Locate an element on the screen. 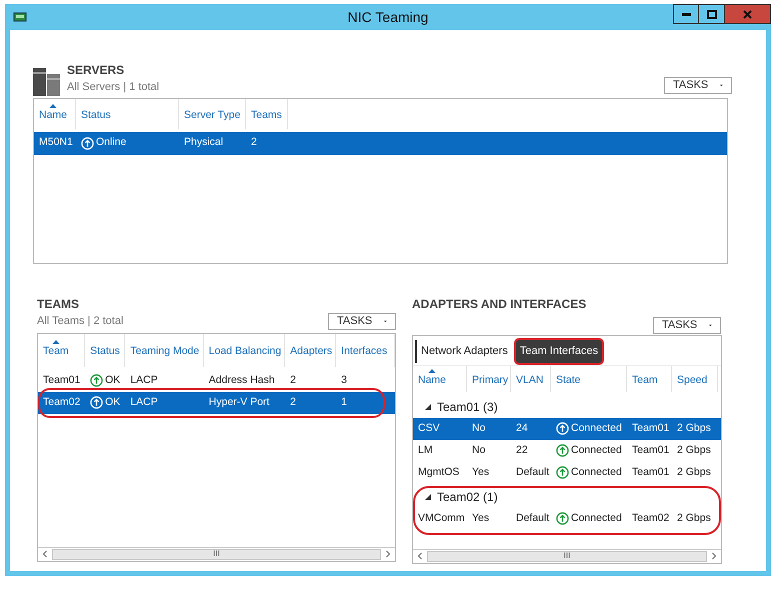 The width and height of the screenshot is (777, 595). table-row: VMComm Yes Default Connected Team02 2 Gbps is located at coordinates (567, 519).